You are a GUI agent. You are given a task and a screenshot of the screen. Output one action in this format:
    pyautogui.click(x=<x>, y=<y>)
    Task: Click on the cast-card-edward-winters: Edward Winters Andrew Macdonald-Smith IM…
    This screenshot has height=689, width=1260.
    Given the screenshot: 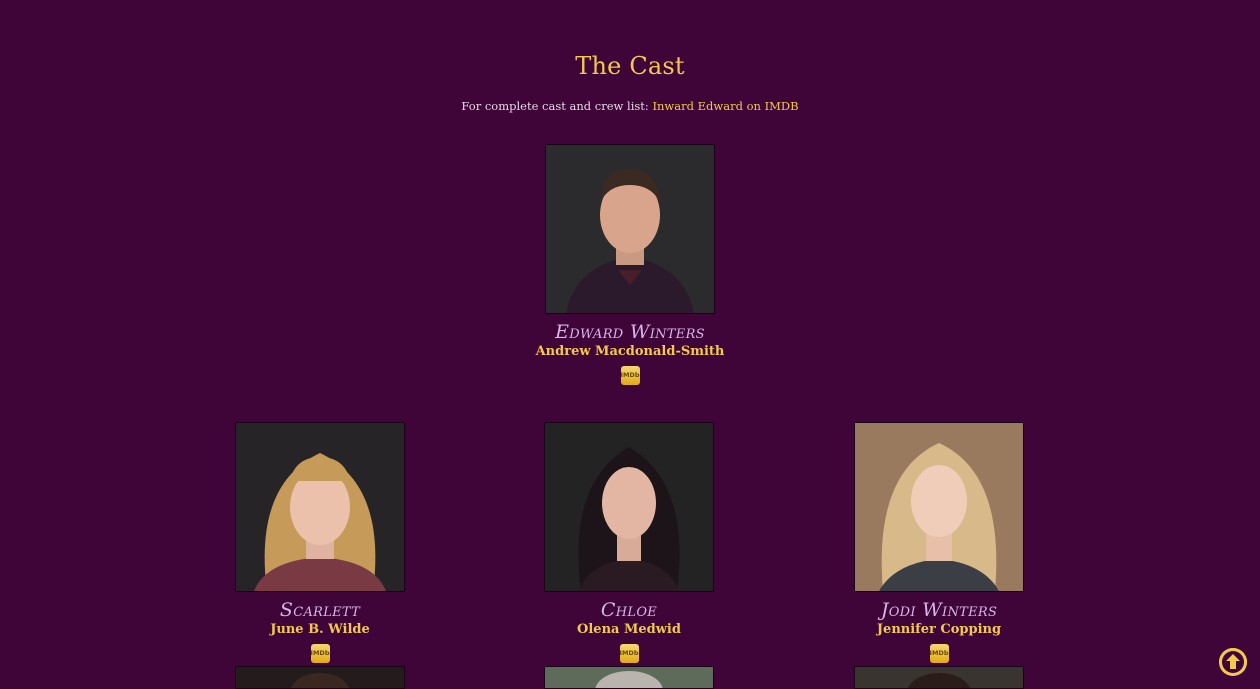 What is the action you would take?
    pyautogui.click(x=630, y=264)
    